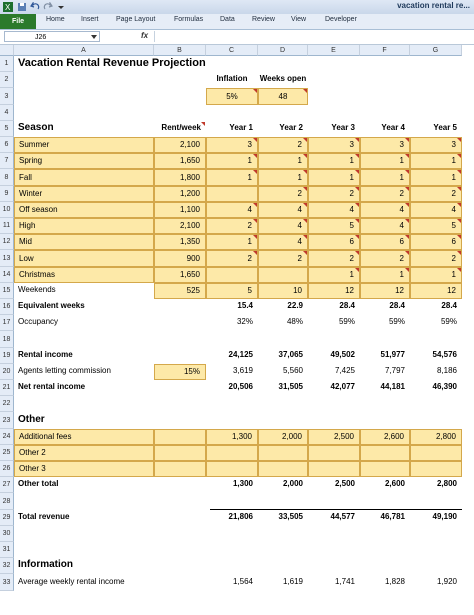  Describe the element at coordinates (84, 356) in the screenshot. I see `rental-income-label: Rental income` at that location.